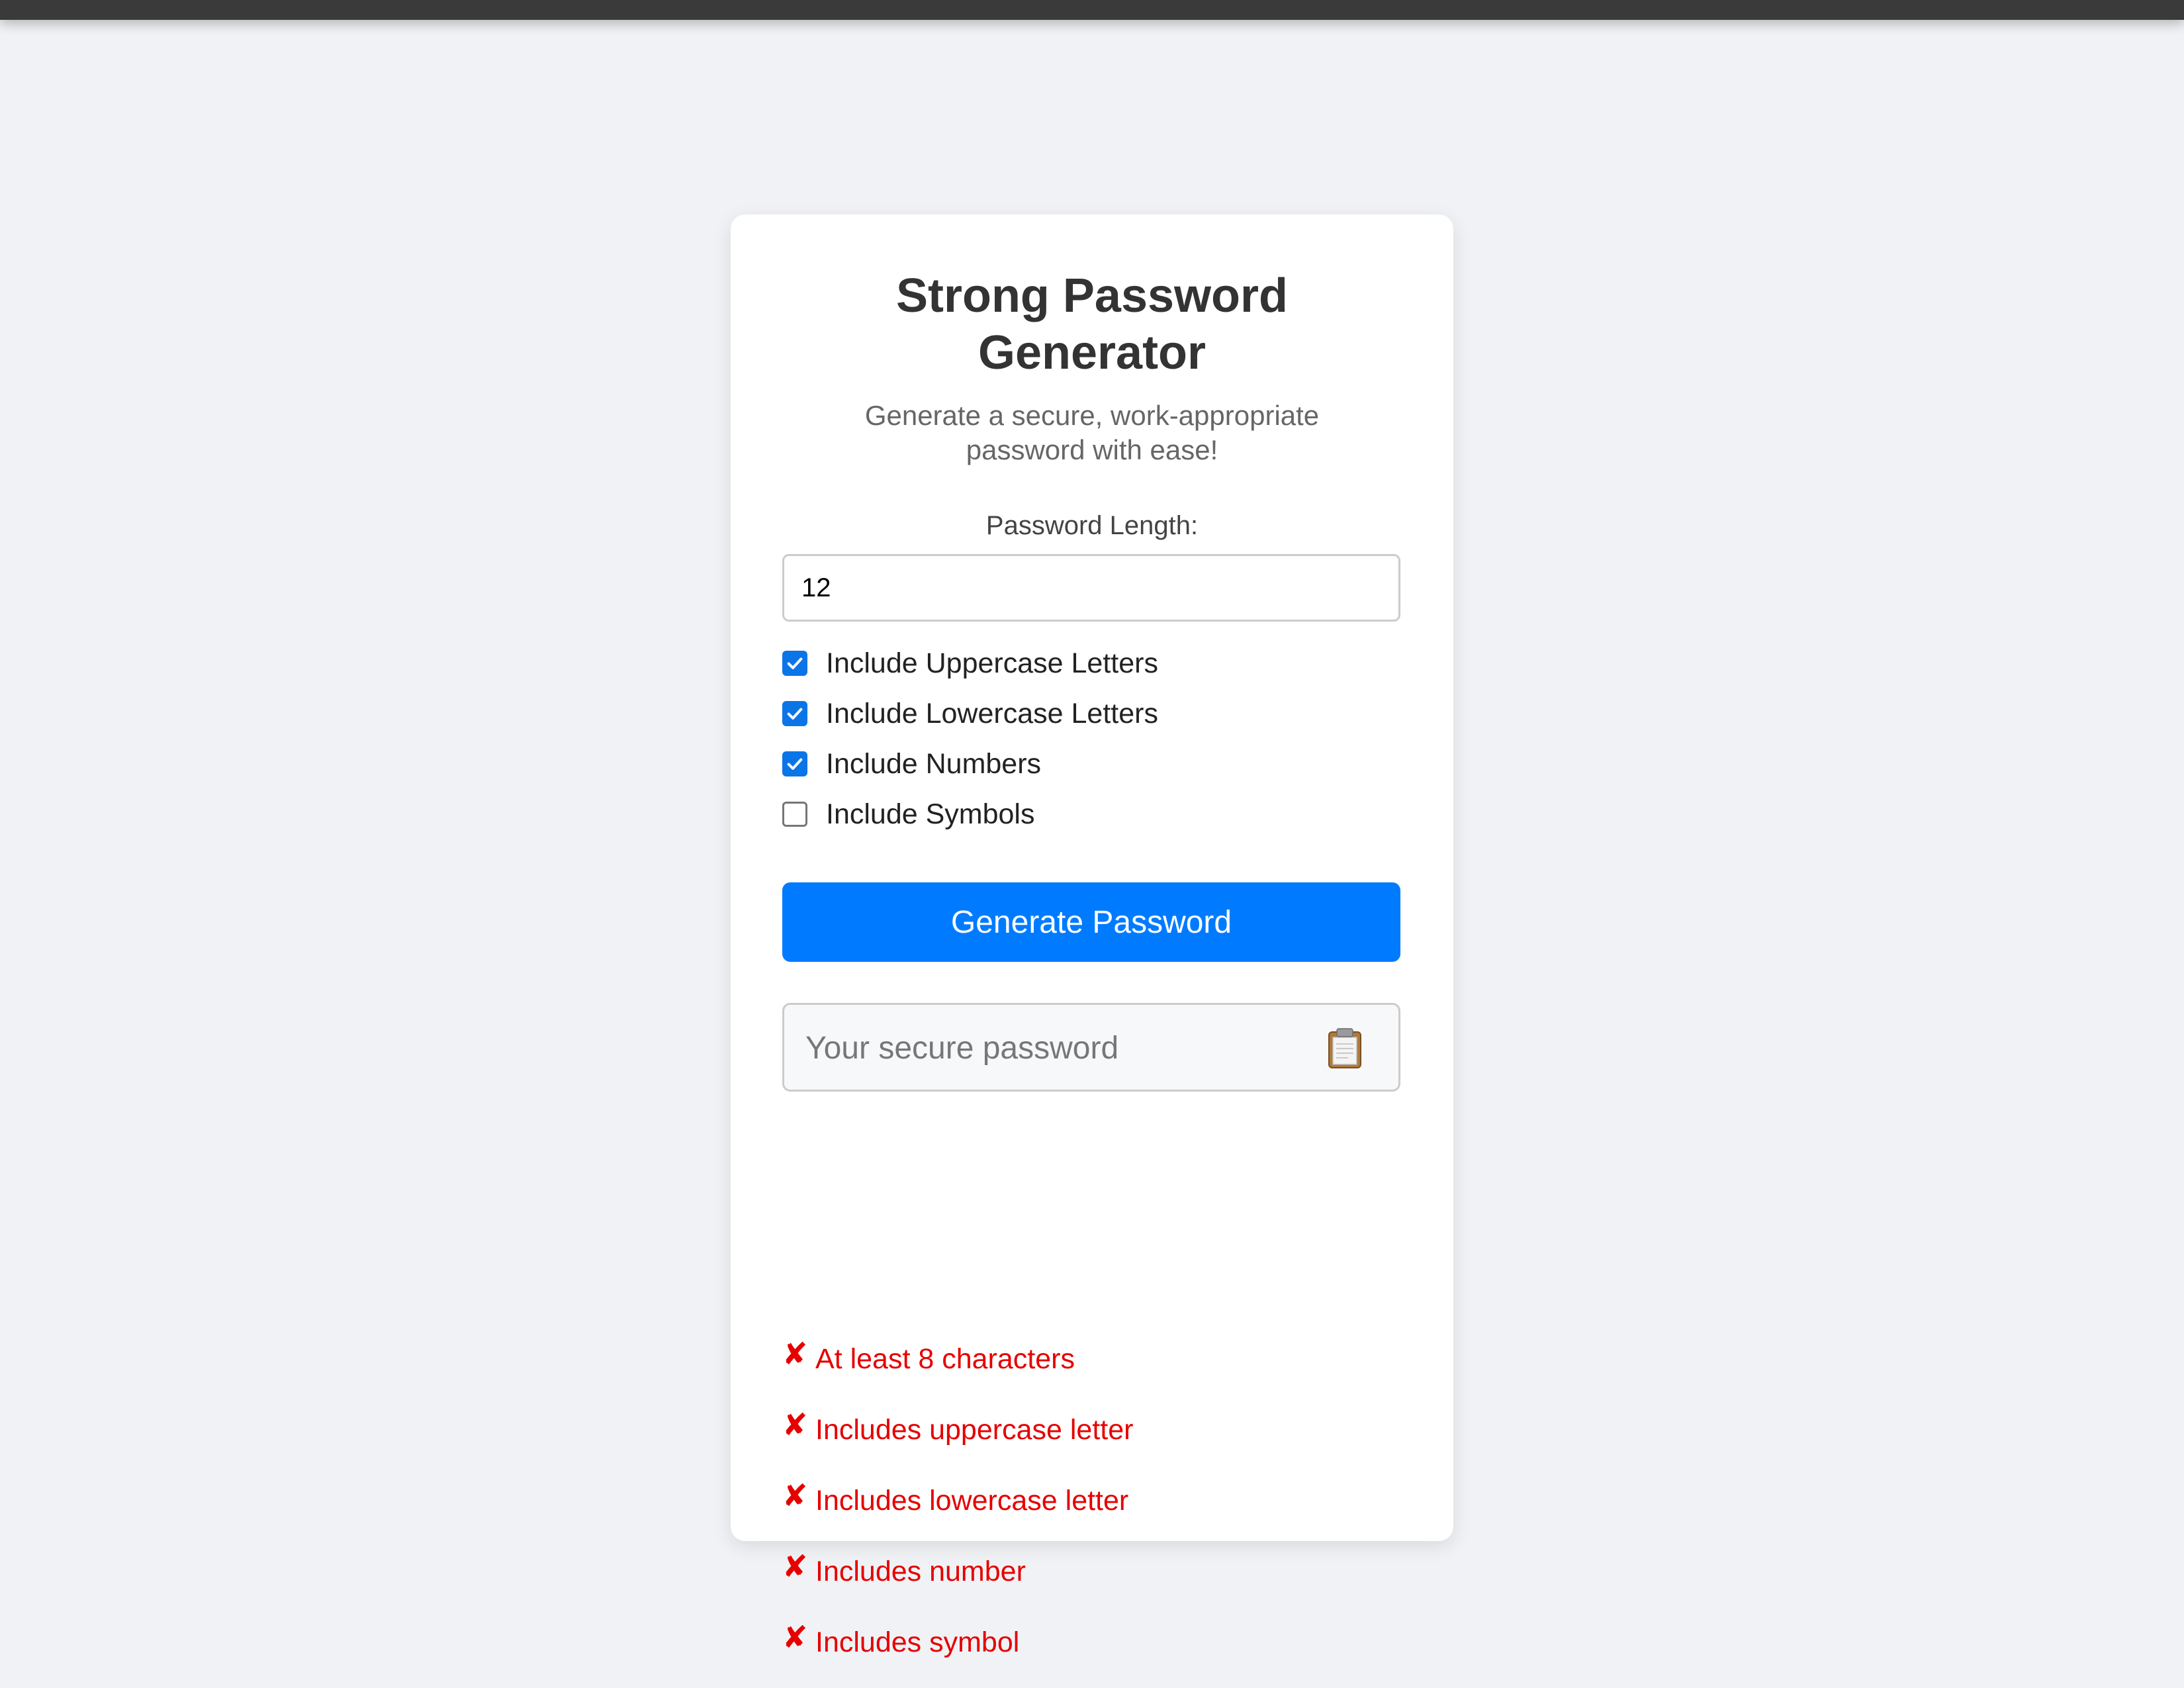 The height and width of the screenshot is (1688, 2184). What do you see at coordinates (974, 1430) in the screenshot?
I see `criterion-text: Includes uppercase letter` at bounding box center [974, 1430].